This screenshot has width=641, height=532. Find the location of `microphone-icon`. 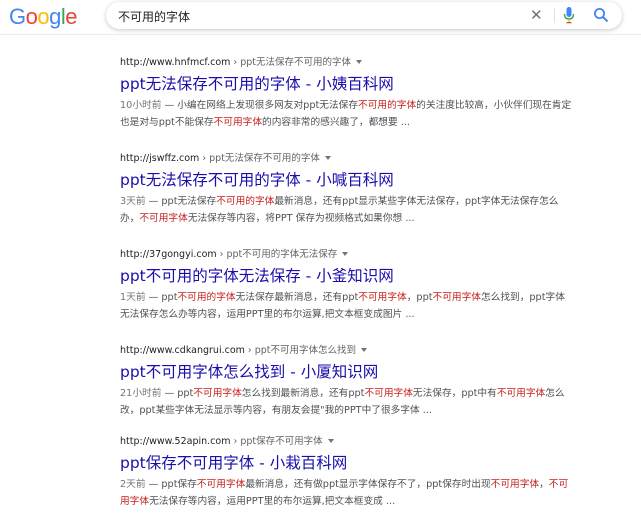

microphone-icon is located at coordinates (569, 15).